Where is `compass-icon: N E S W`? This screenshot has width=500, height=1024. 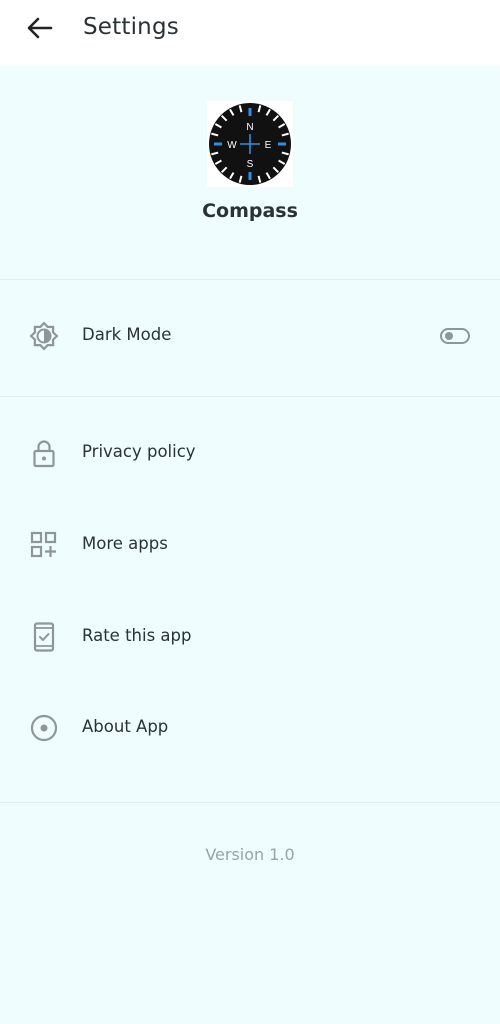 compass-icon: N E S W is located at coordinates (250, 144).